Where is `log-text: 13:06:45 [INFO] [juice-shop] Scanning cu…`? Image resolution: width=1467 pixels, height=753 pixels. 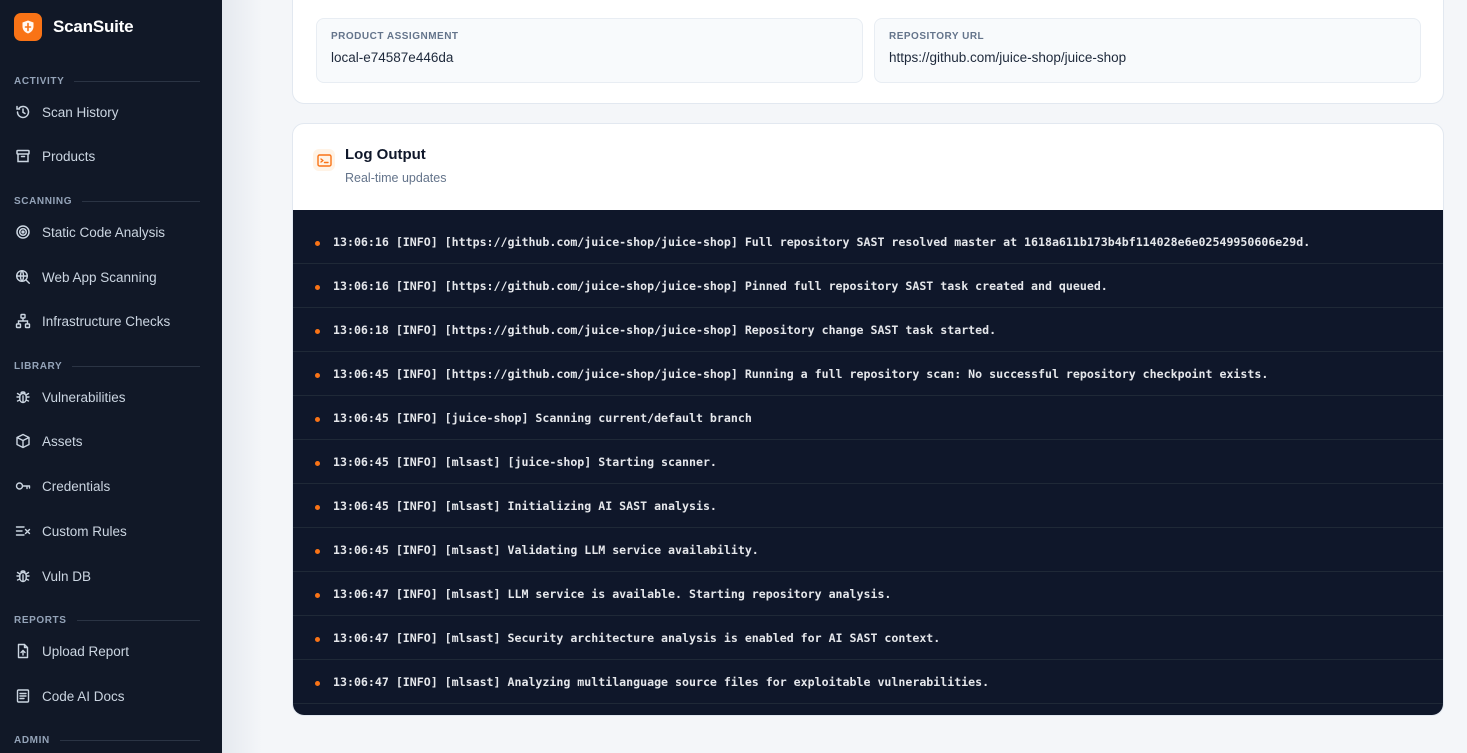
log-text: 13:06:45 [INFO] [juice-shop] Scanning cu… is located at coordinates (542, 417).